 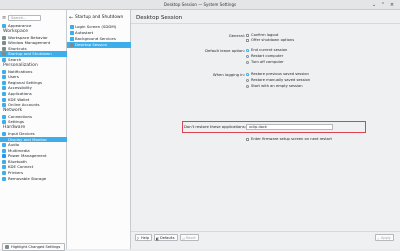 What do you see at coordinates (225, 50) in the screenshot?
I see `default-leave-label: Default leave option:` at bounding box center [225, 50].